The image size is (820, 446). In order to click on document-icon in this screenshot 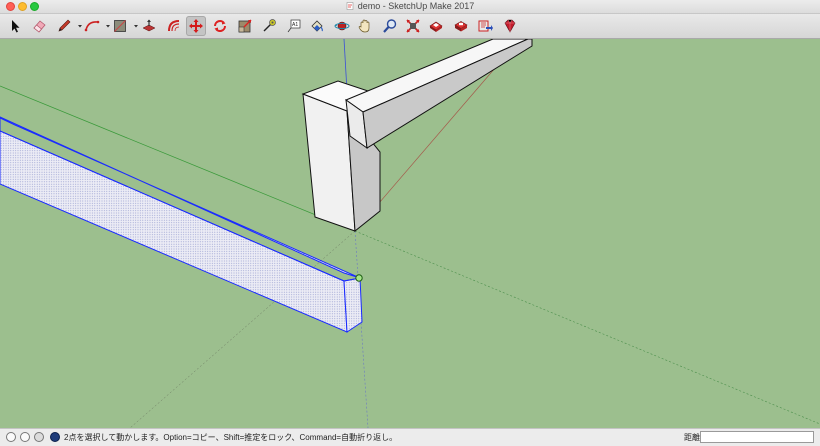, I will do `click(350, 6)`.